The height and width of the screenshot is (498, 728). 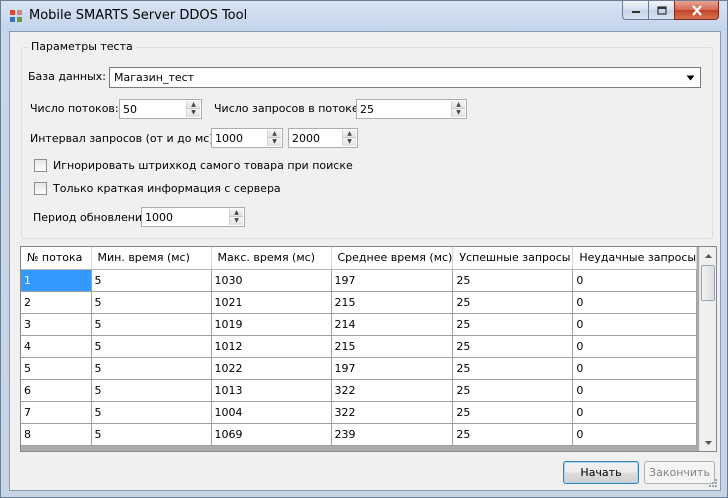 I want to click on maximize-button, so click(x=661, y=10).